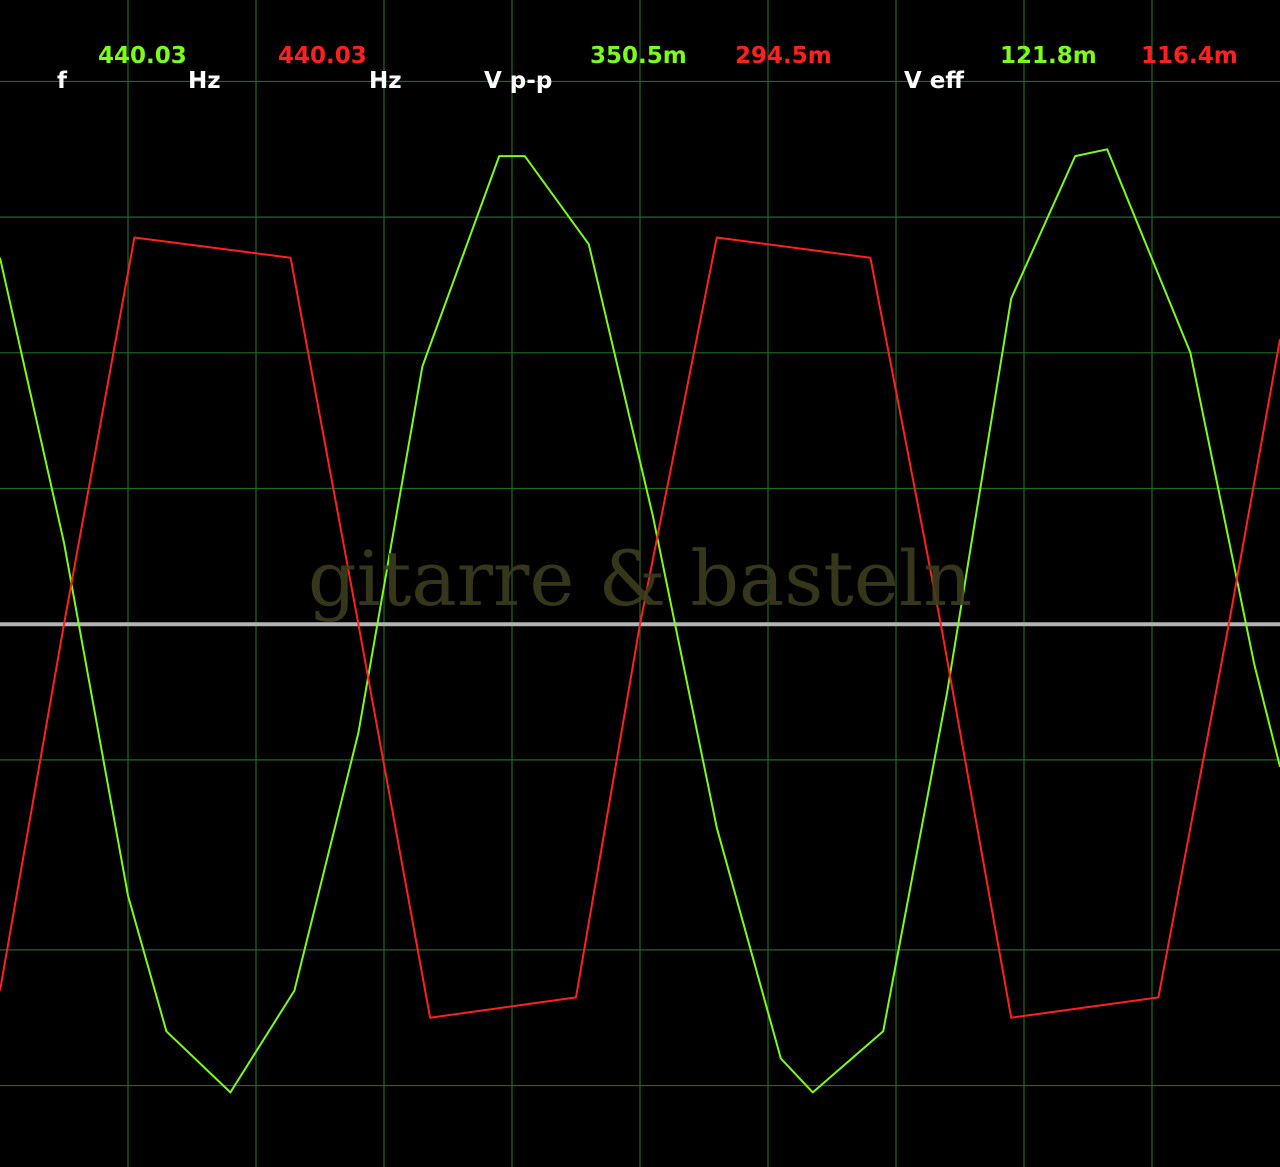  Describe the element at coordinates (638, 56) in the screenshot. I see `ch1-vpp: 350.5m` at that location.